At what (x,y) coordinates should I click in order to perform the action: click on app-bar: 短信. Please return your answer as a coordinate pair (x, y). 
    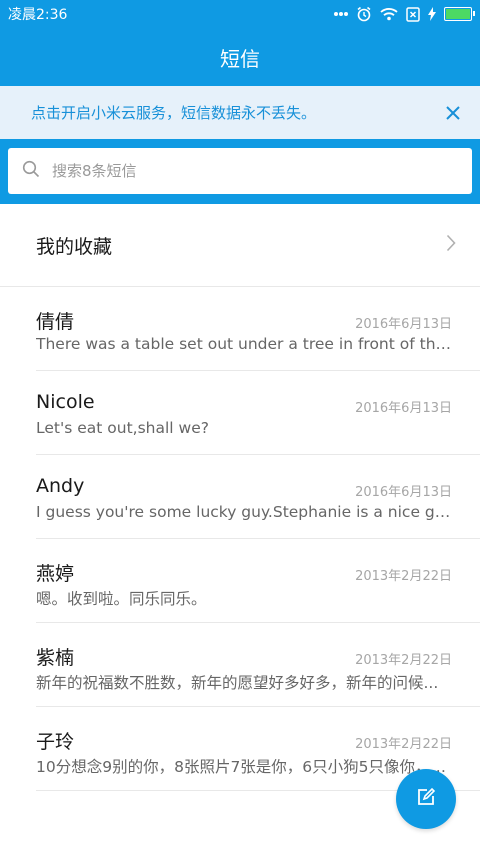
    Looking at the image, I should click on (240, 57).